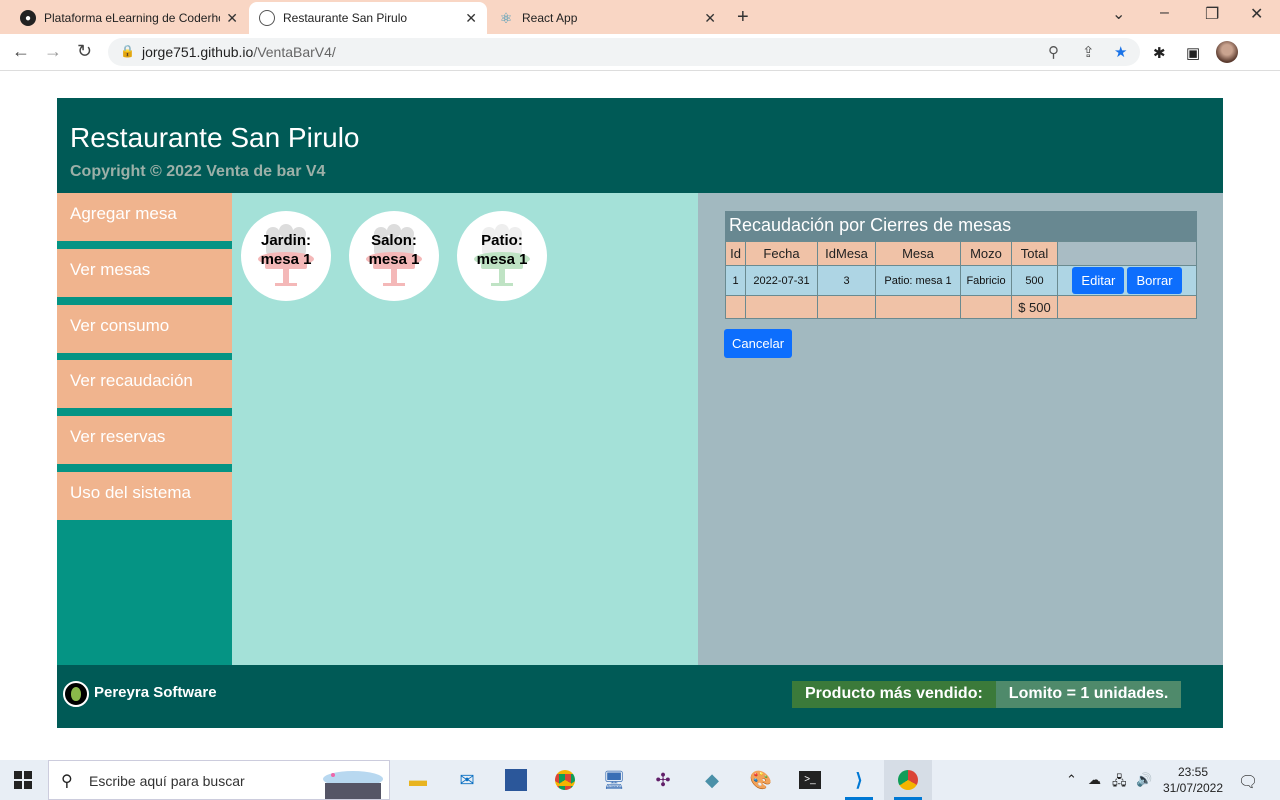 Image resolution: width=1280 pixels, height=800 pixels. I want to click on tab-label: Plataforma eLearning de Coderho, so click(132, 18).